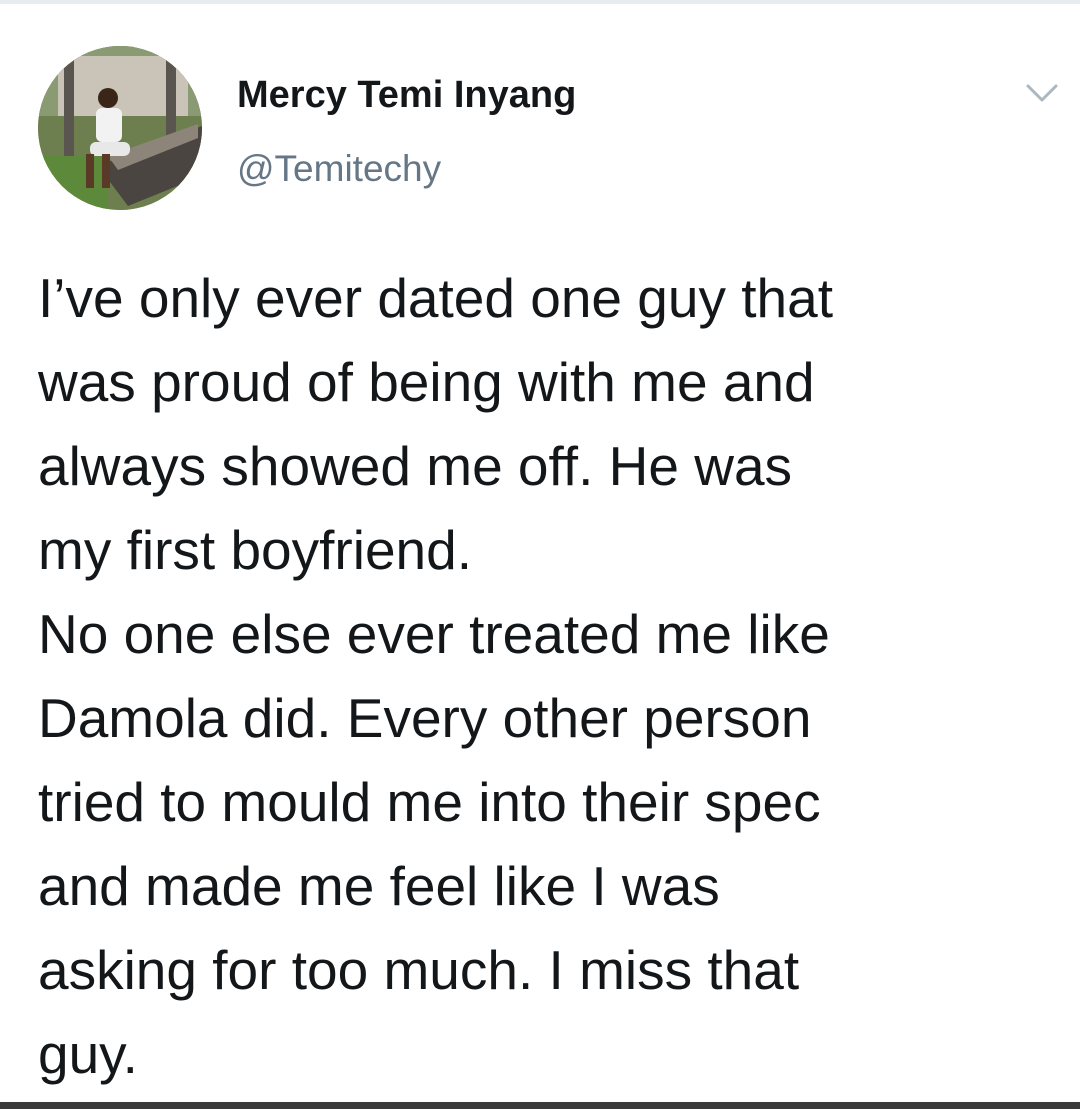 Image resolution: width=1080 pixels, height=1109 pixels. Describe the element at coordinates (435, 298) in the screenshot. I see `tweet-text-line: I’ve only ever dated one guy that` at that location.